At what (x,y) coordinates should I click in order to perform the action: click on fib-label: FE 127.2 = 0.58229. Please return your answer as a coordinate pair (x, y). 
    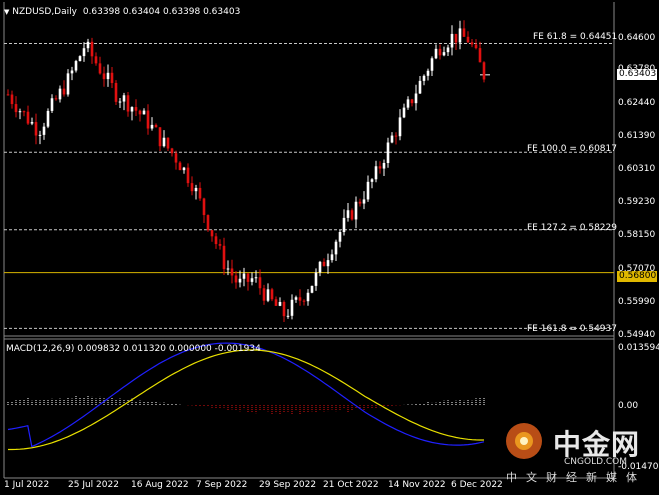
    Looking at the image, I should click on (572, 228).